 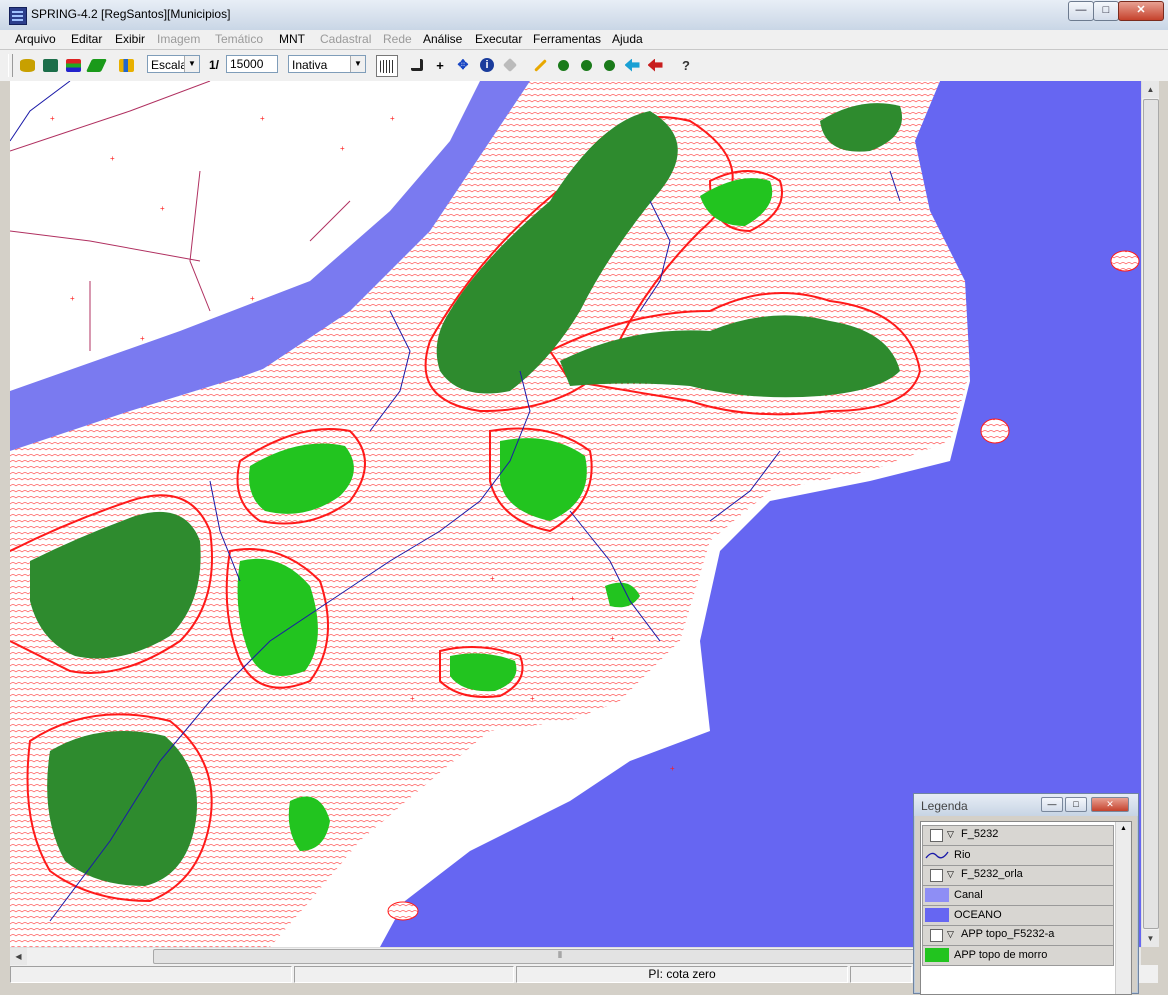 I want to click on ocean-swatch, so click(x=937, y=915).